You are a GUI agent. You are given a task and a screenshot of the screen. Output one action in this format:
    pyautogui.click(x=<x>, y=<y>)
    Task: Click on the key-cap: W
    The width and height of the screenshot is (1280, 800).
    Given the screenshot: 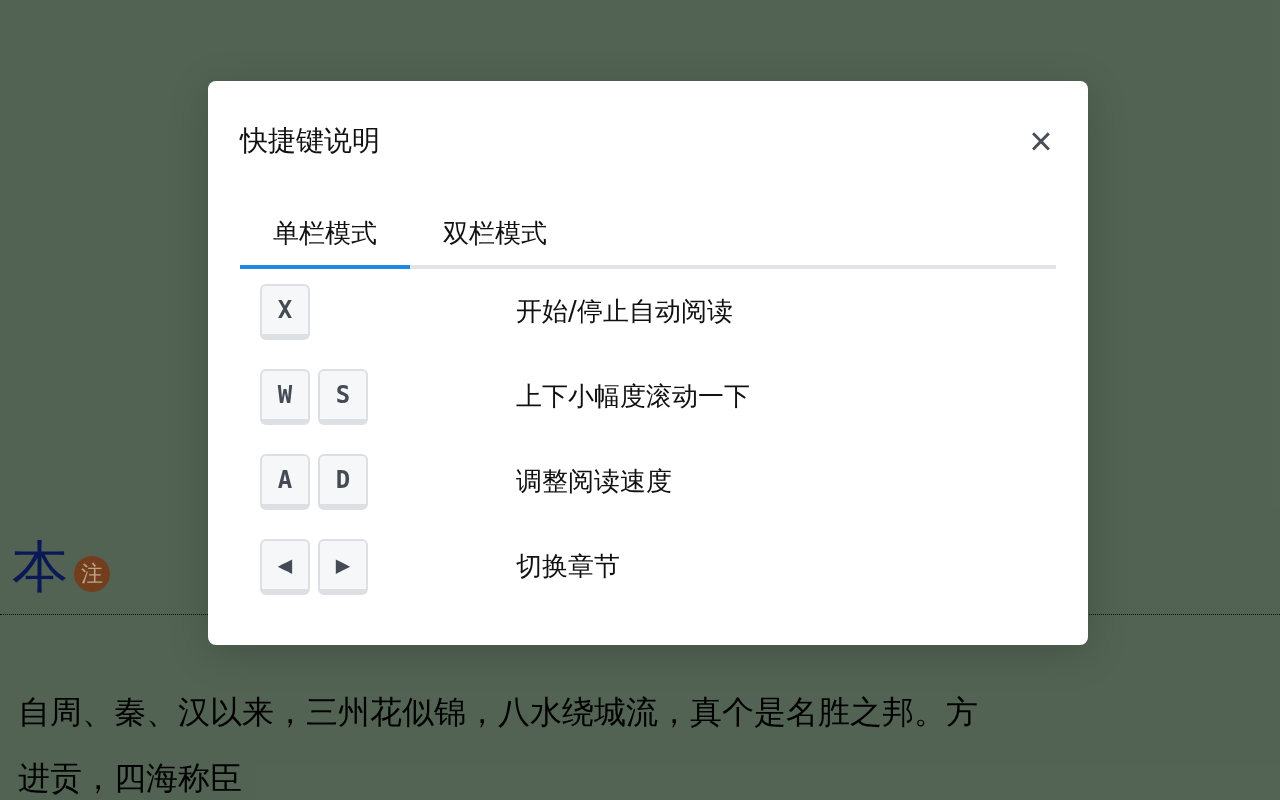 What is the action you would take?
    pyautogui.click(x=285, y=396)
    